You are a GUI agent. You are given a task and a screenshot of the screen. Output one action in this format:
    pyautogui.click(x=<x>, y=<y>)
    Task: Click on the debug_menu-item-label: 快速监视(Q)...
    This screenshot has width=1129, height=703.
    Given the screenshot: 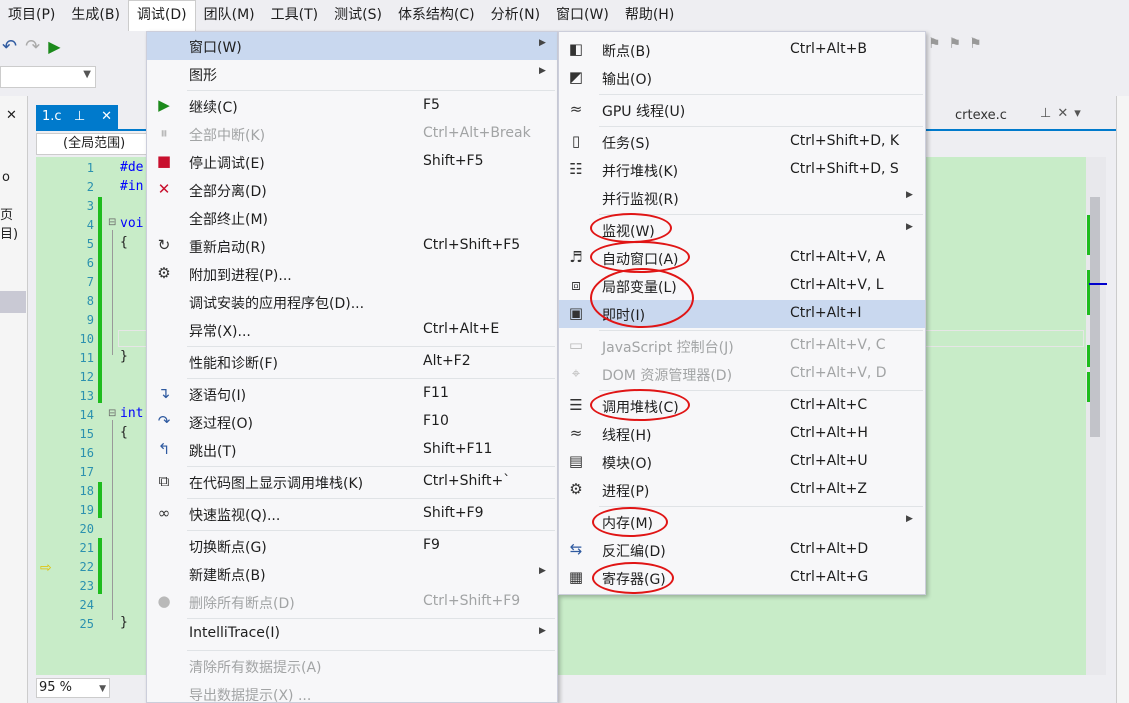 What is the action you would take?
    pyautogui.click(x=235, y=516)
    